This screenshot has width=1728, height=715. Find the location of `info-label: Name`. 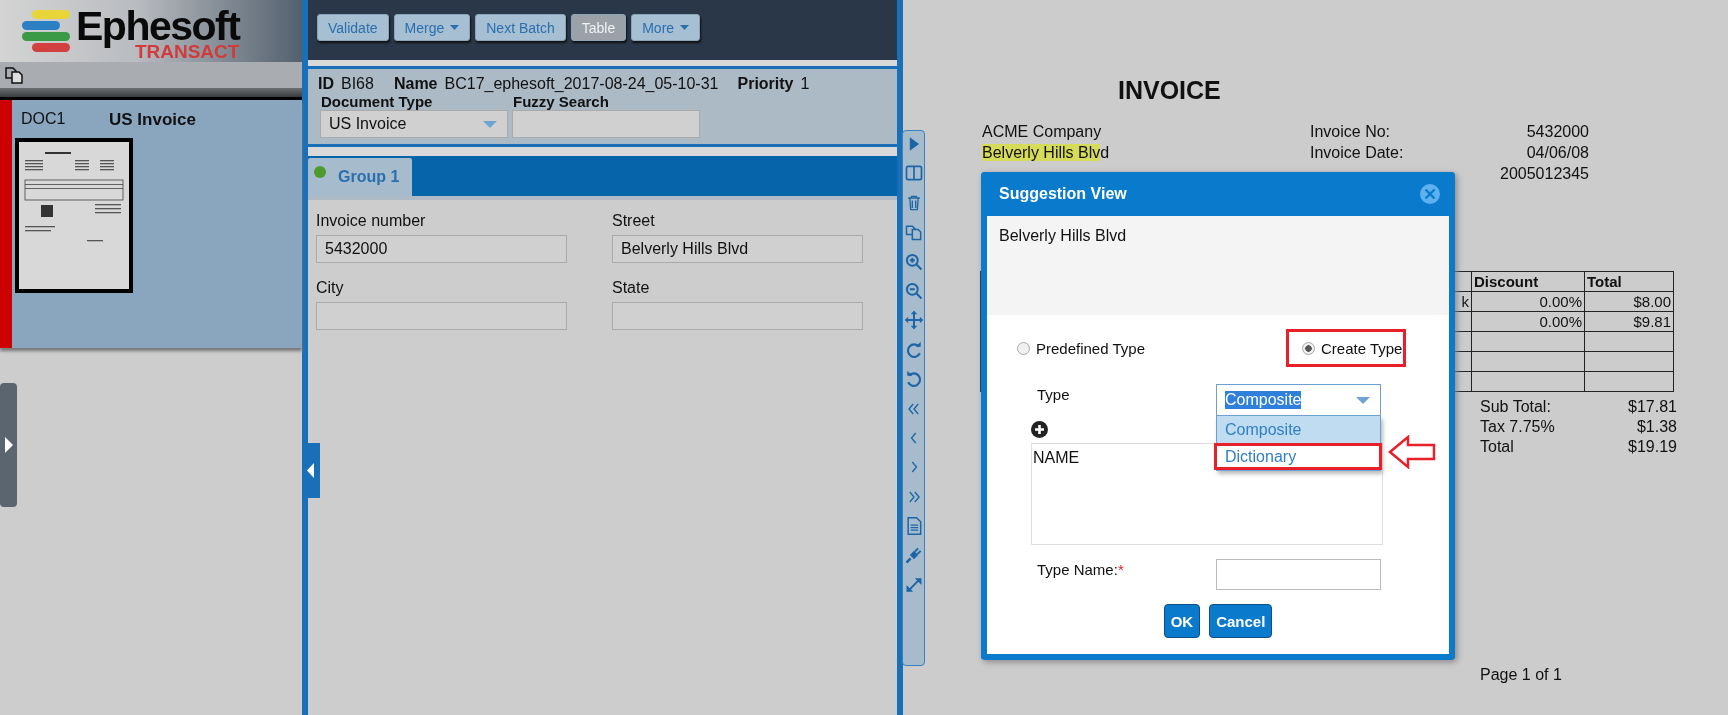

info-label: Name is located at coordinates (415, 84).